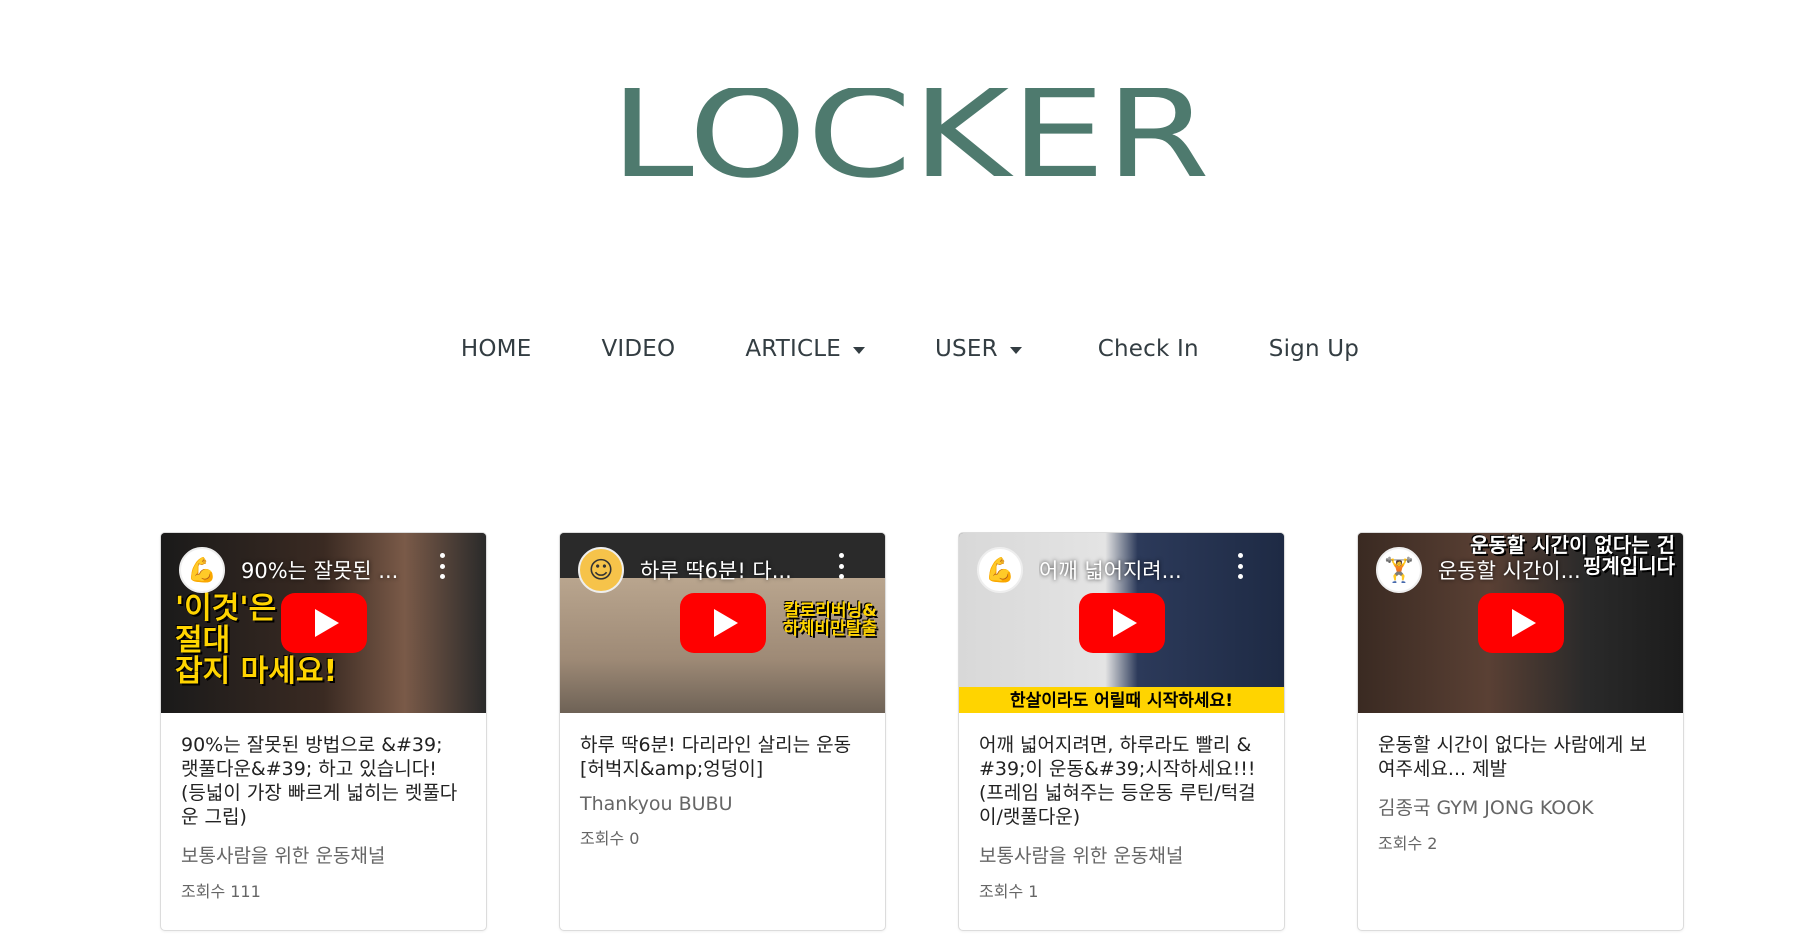 Image resolution: width=1820 pixels, height=938 pixels. I want to click on logo-text: LOCKER, so click(910, 138).